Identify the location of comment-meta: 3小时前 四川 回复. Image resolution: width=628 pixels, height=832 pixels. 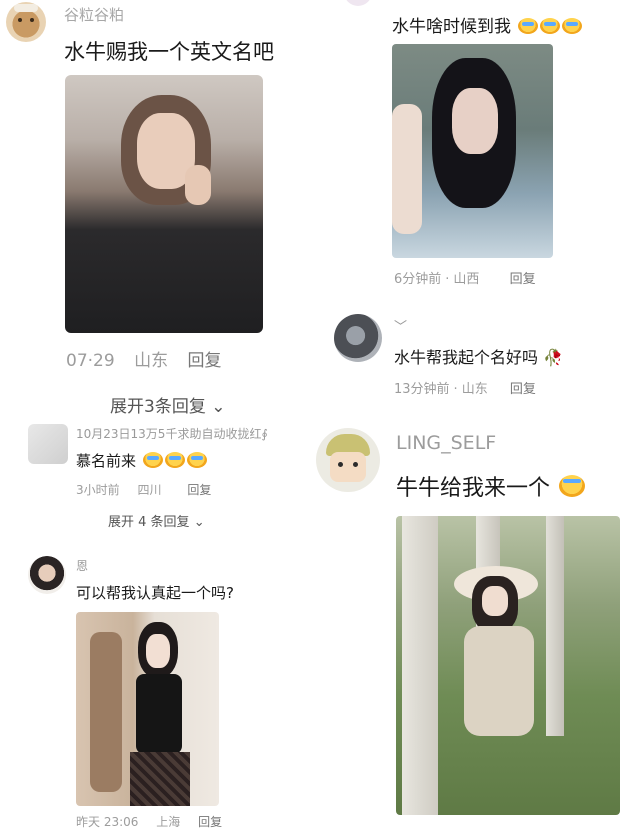
(150, 489).